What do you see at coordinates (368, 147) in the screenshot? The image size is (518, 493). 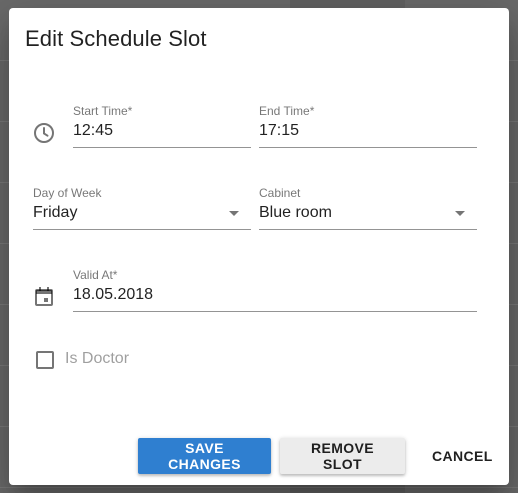 I see `end-time-underline` at bounding box center [368, 147].